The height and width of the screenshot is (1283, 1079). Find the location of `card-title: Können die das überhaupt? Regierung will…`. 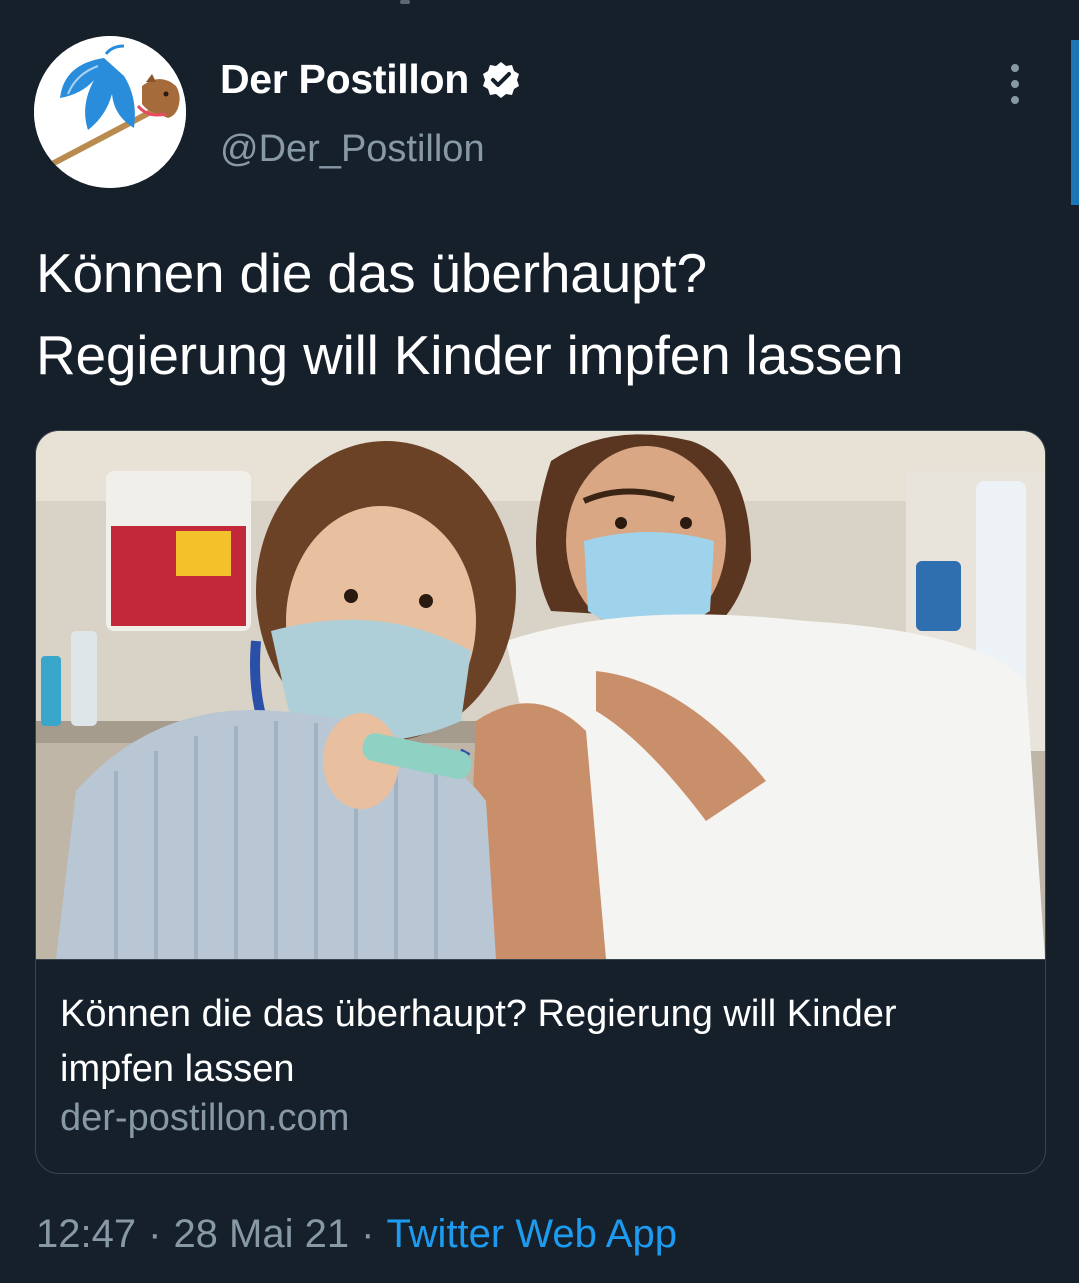

card-title: Können die das überhaupt? Regierung will… is located at coordinates (478, 1041).